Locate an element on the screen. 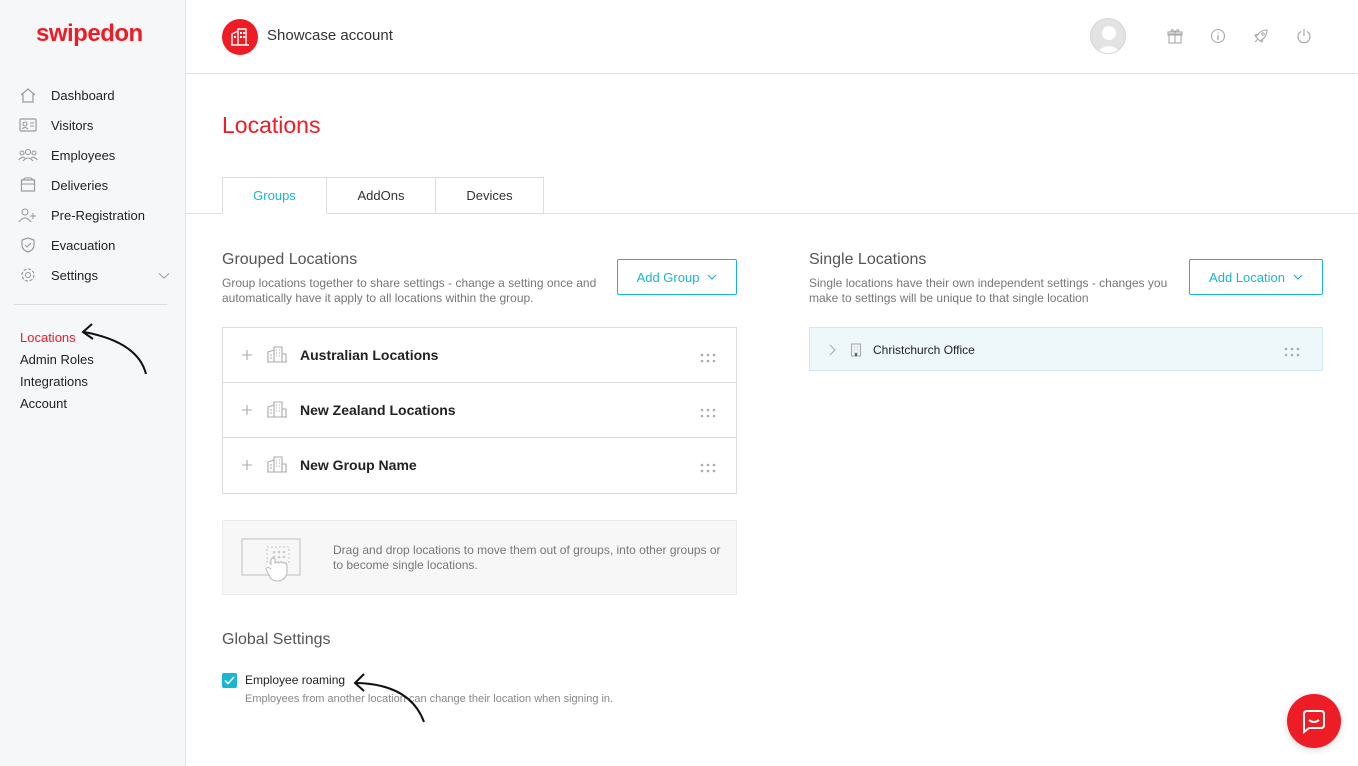 This screenshot has width=1358, height=766. employee-roaming-checkbox is located at coordinates (229, 680).